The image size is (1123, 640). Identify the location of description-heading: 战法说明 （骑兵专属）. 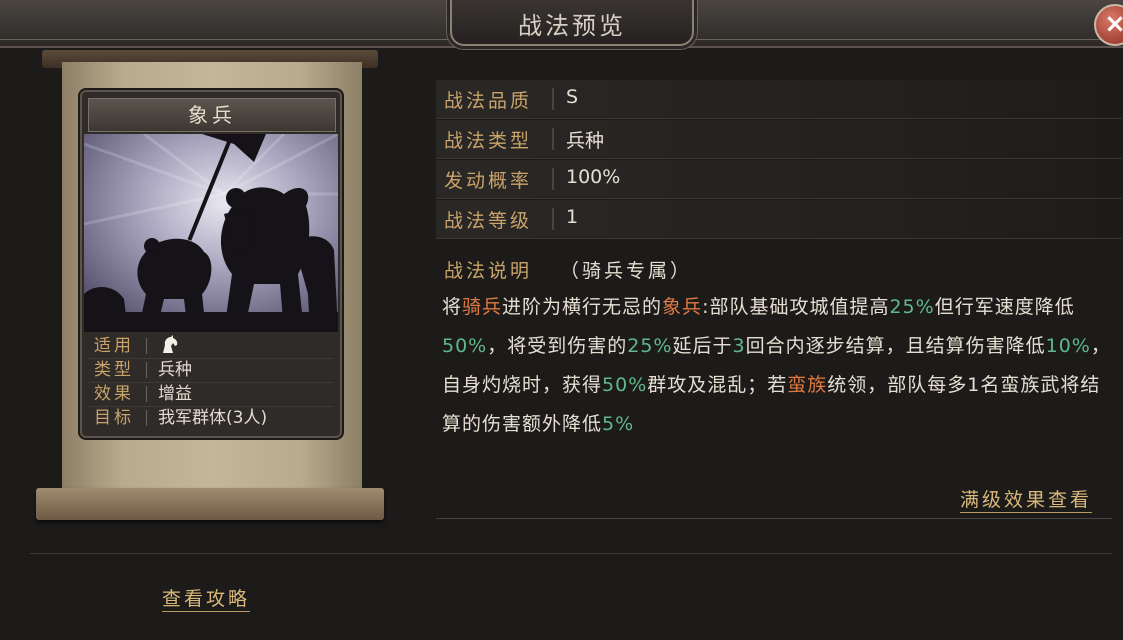
(568, 269).